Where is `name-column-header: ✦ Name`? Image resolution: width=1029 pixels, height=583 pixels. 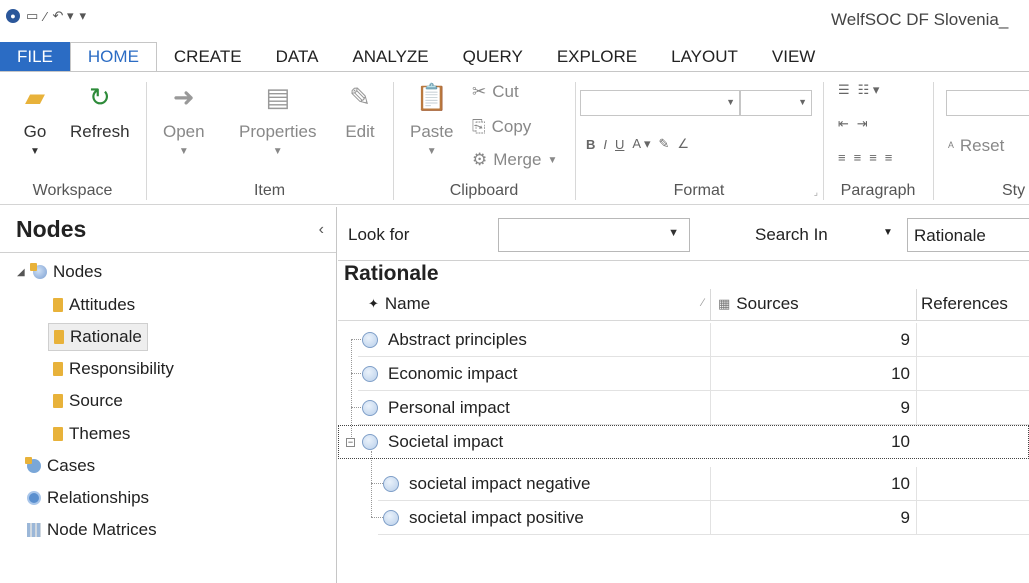 name-column-header: ✦ Name is located at coordinates (399, 304).